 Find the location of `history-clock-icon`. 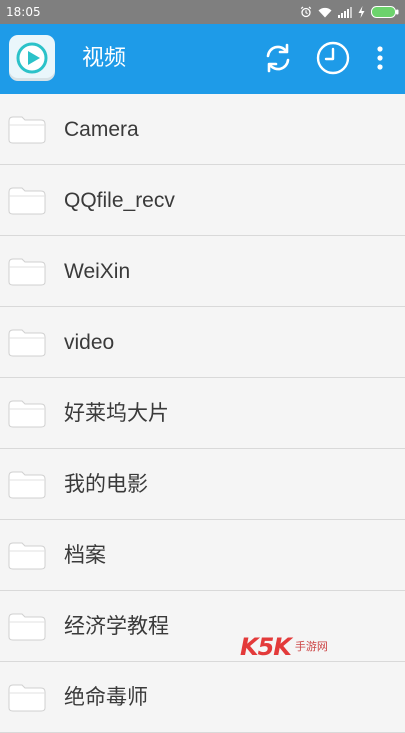

history-clock-icon is located at coordinates (333, 58).